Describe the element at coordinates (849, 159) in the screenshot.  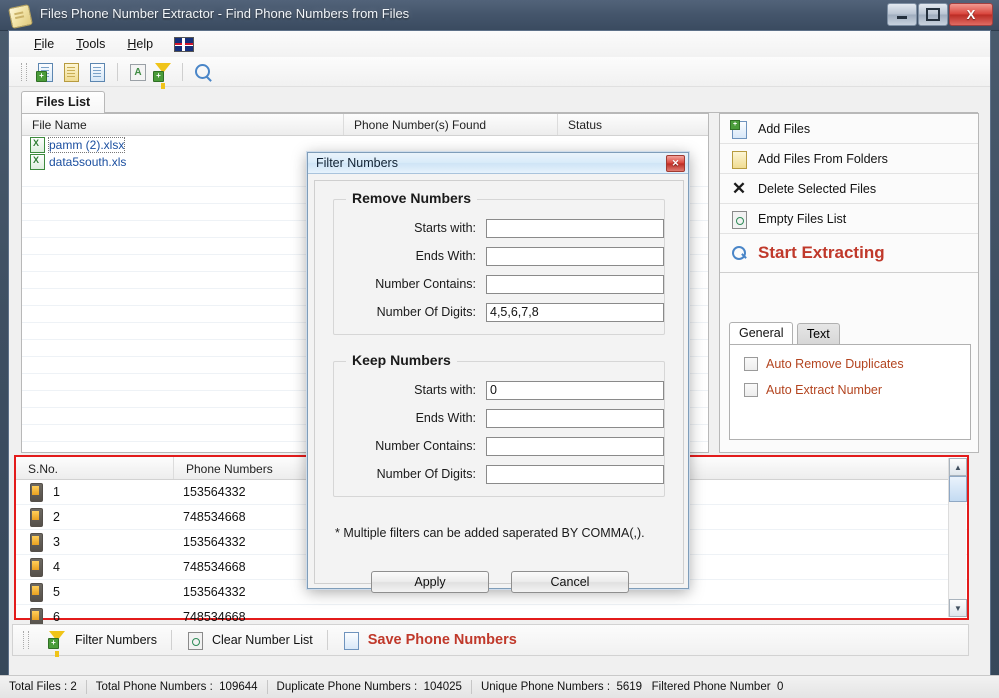
I see `action-add-files-from-folders: Add Files From Folders` at that location.